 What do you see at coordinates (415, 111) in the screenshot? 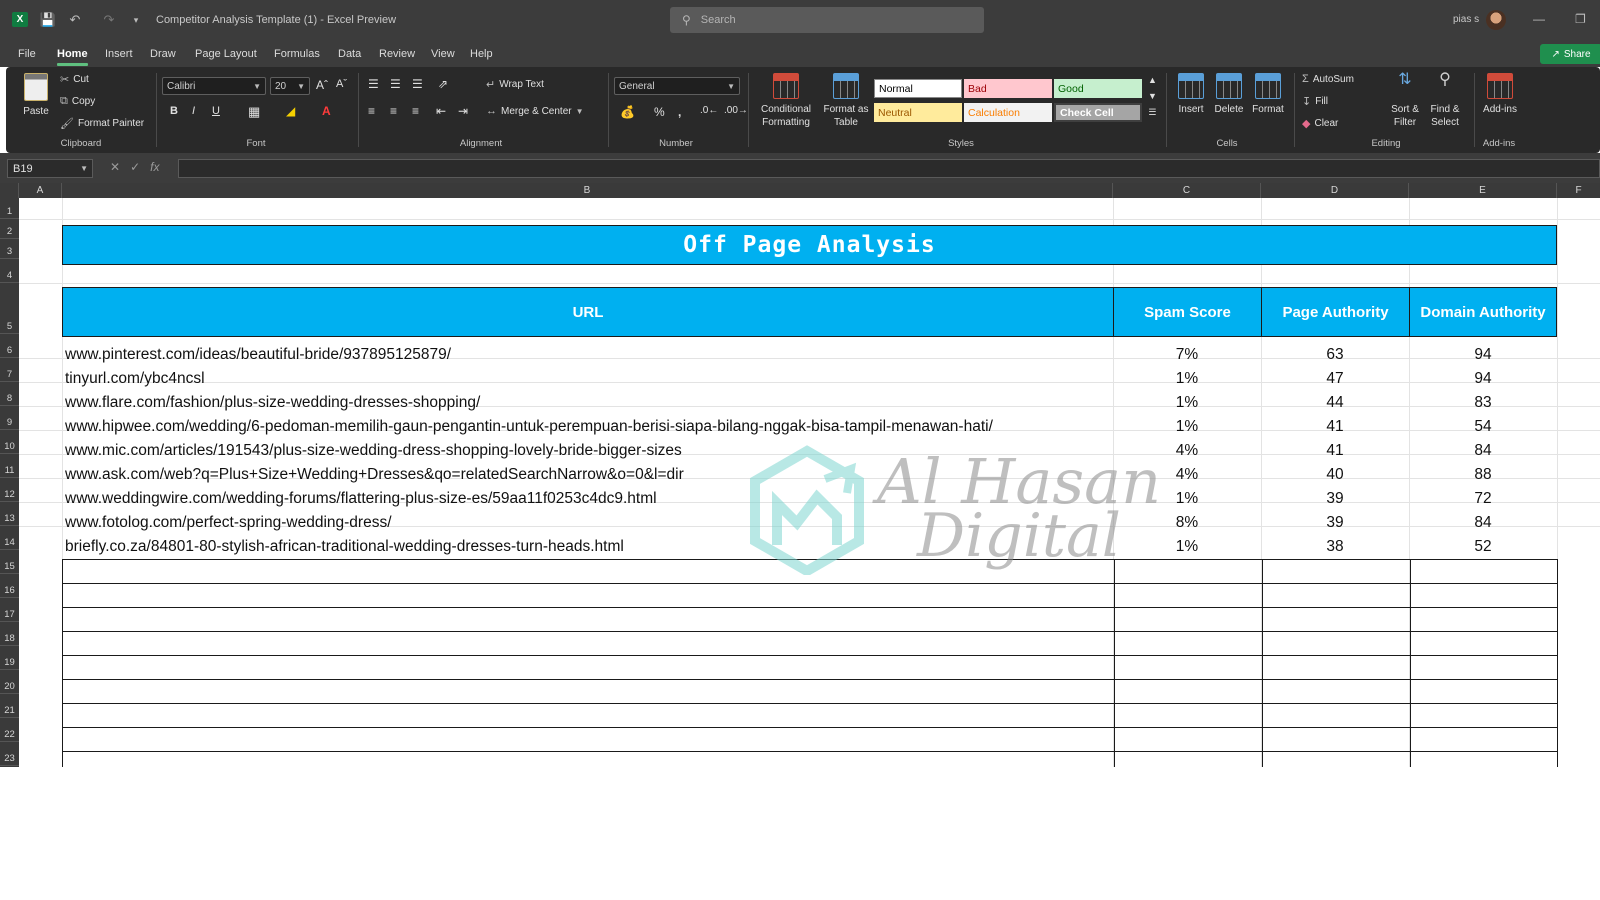
I see `align-right-icon: ≡` at bounding box center [415, 111].